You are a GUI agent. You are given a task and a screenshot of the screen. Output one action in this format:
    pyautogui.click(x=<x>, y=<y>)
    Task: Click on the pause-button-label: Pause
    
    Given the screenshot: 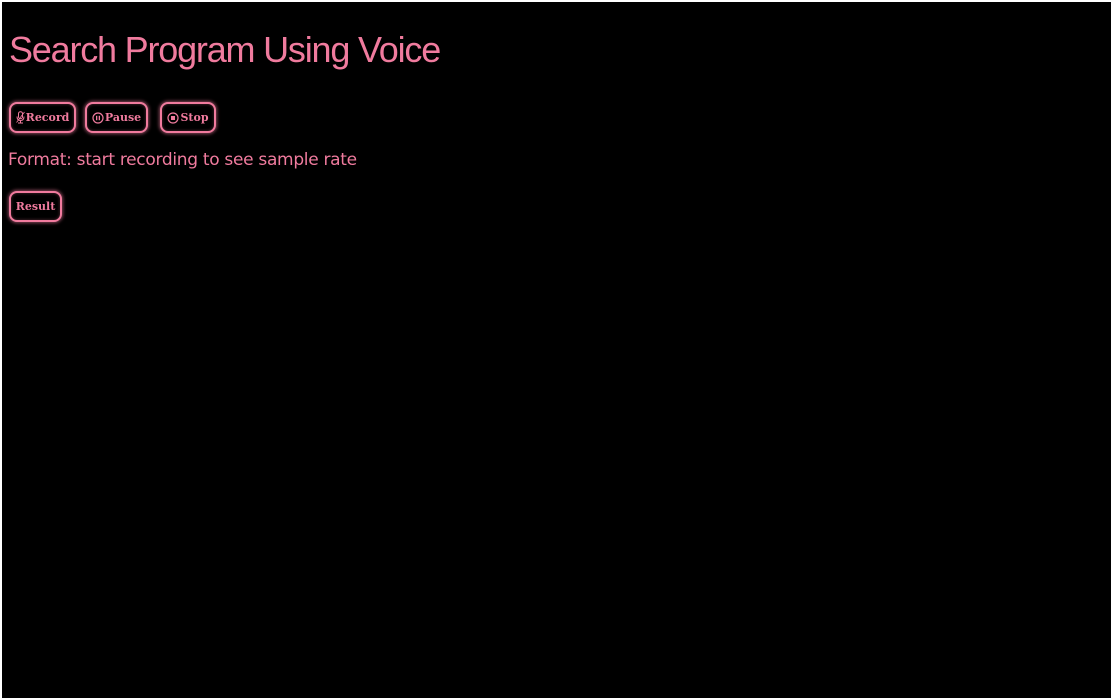 What is the action you would take?
    pyautogui.click(x=123, y=117)
    